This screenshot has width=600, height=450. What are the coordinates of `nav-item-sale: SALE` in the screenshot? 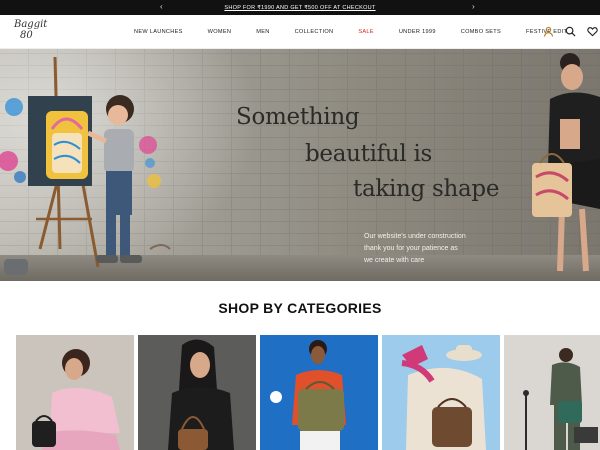 It's located at (366, 32).